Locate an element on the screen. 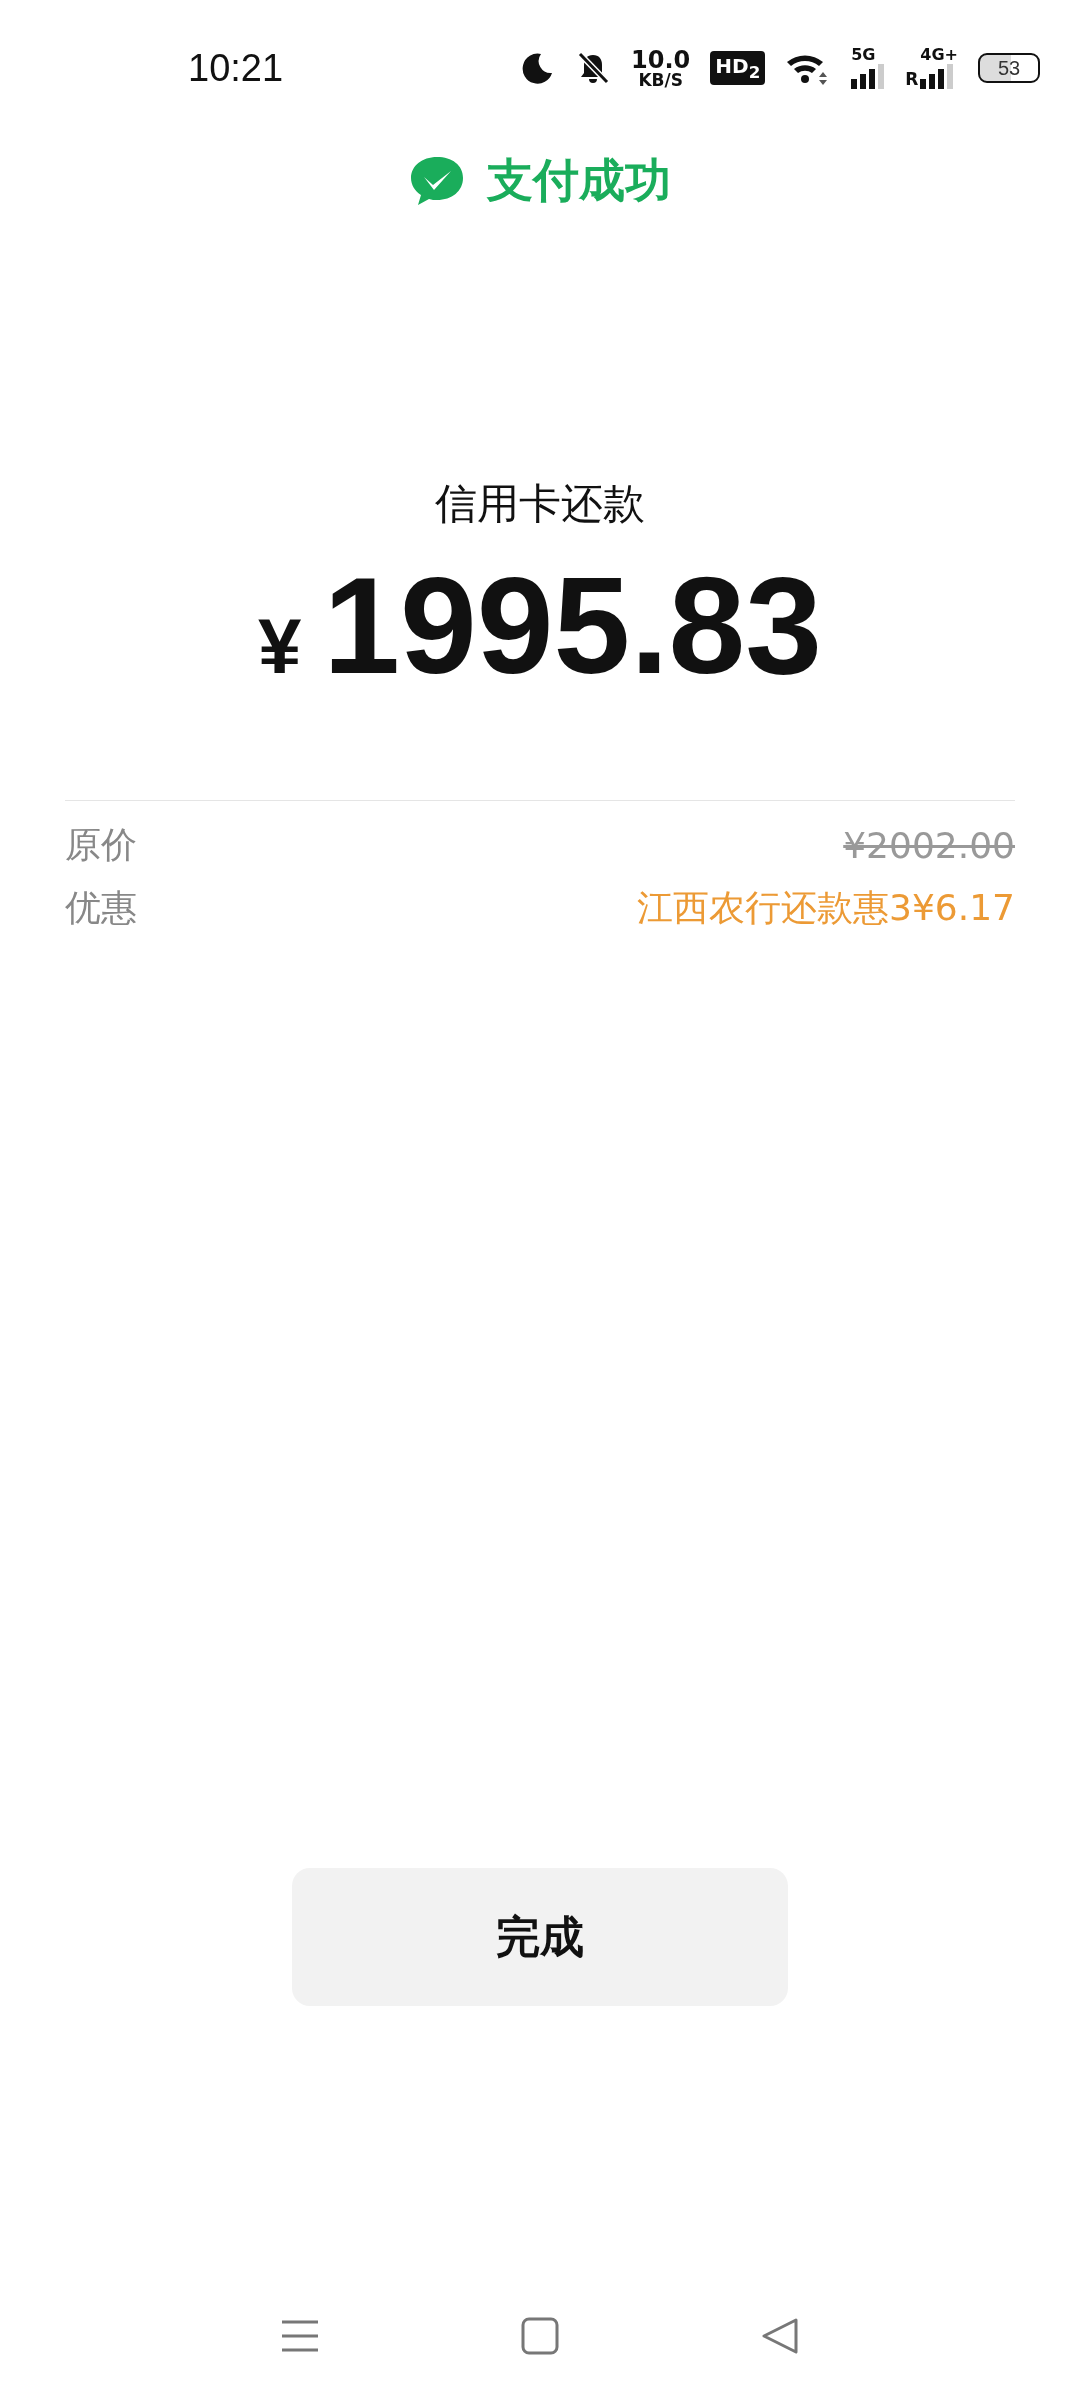 Image resolution: width=1080 pixels, height=2400 pixels. network-type: 5G is located at coordinates (863, 55).